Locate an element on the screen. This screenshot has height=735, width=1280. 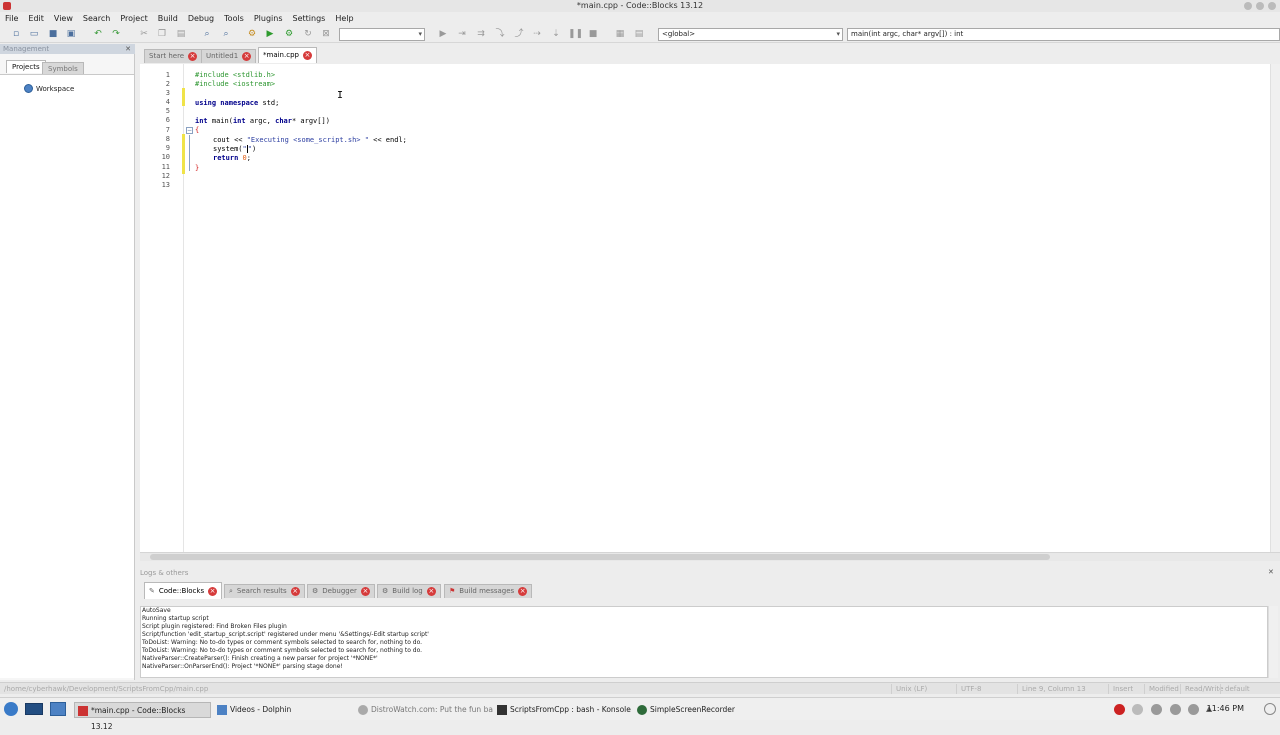
task-konsole: ScriptsFromCpp : bash - Konsole is located at coordinates (562, 710).